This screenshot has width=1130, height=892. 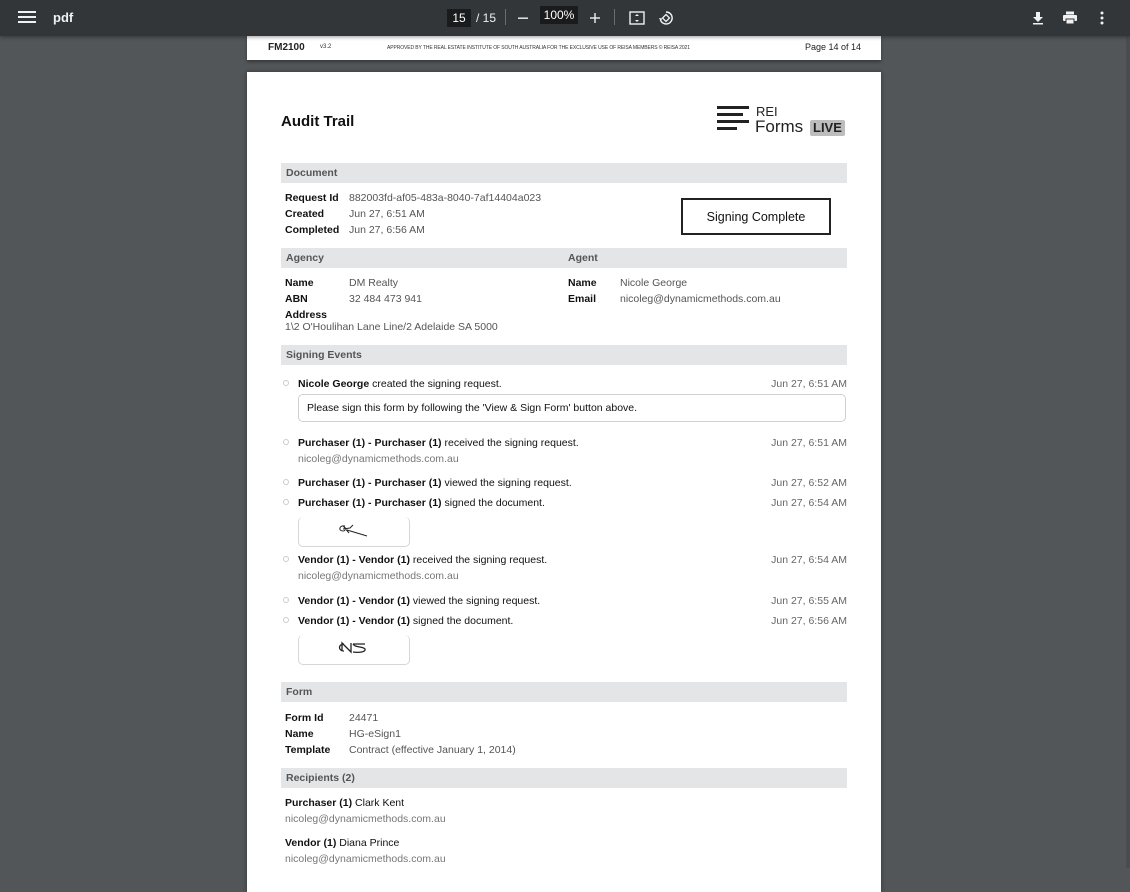 What do you see at coordinates (385, 299) in the screenshot?
I see `abn-value: 32 484 473 941` at bounding box center [385, 299].